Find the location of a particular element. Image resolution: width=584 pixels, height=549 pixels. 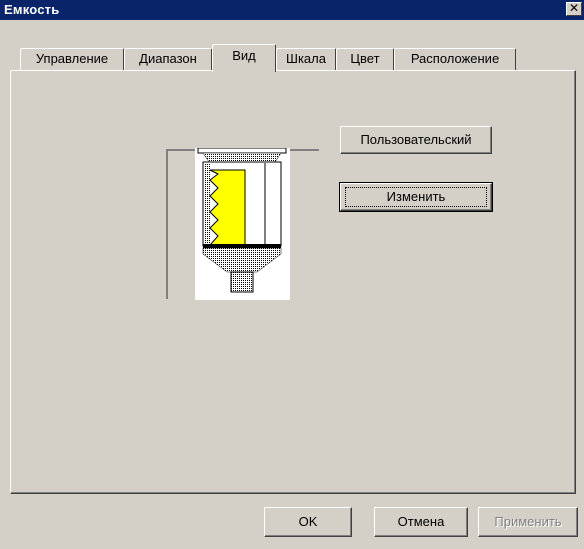

ok-button: OK is located at coordinates (308, 522).